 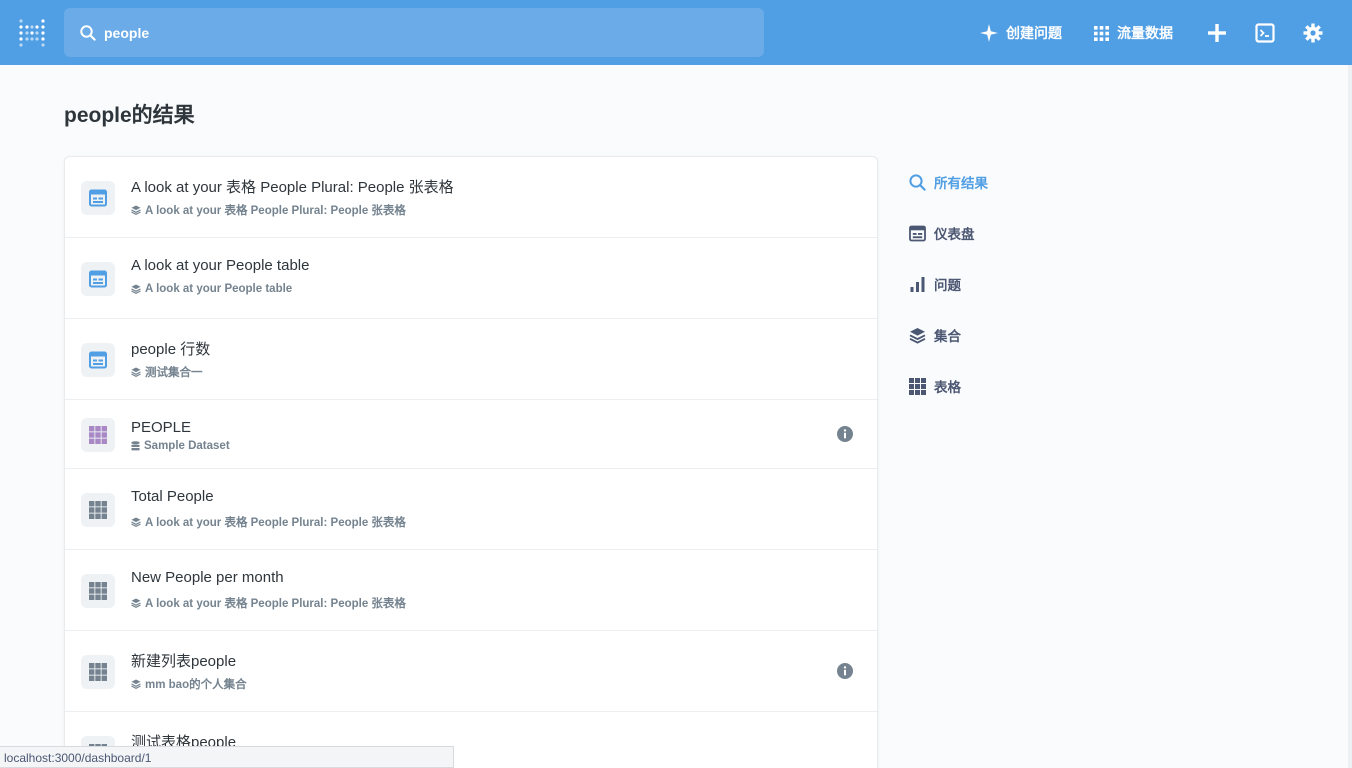 I want to click on grid-icon, so click(x=1101, y=33).